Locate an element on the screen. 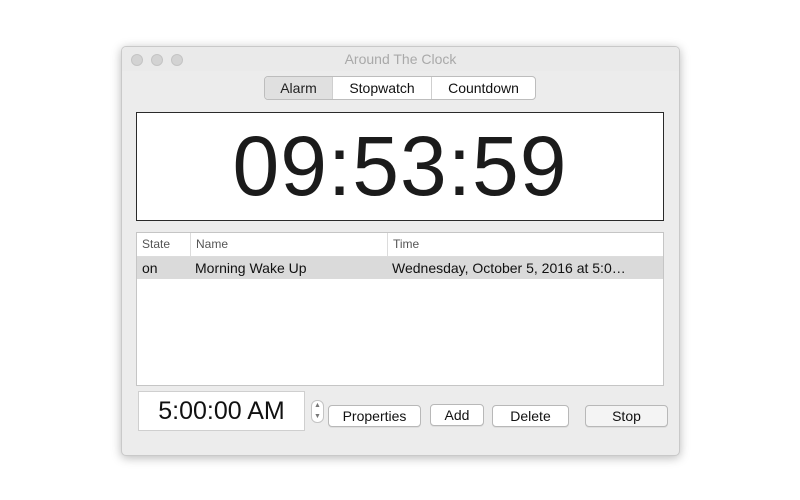 The height and width of the screenshot is (500, 800). clock-time: 09:53:59 is located at coordinates (400, 166).